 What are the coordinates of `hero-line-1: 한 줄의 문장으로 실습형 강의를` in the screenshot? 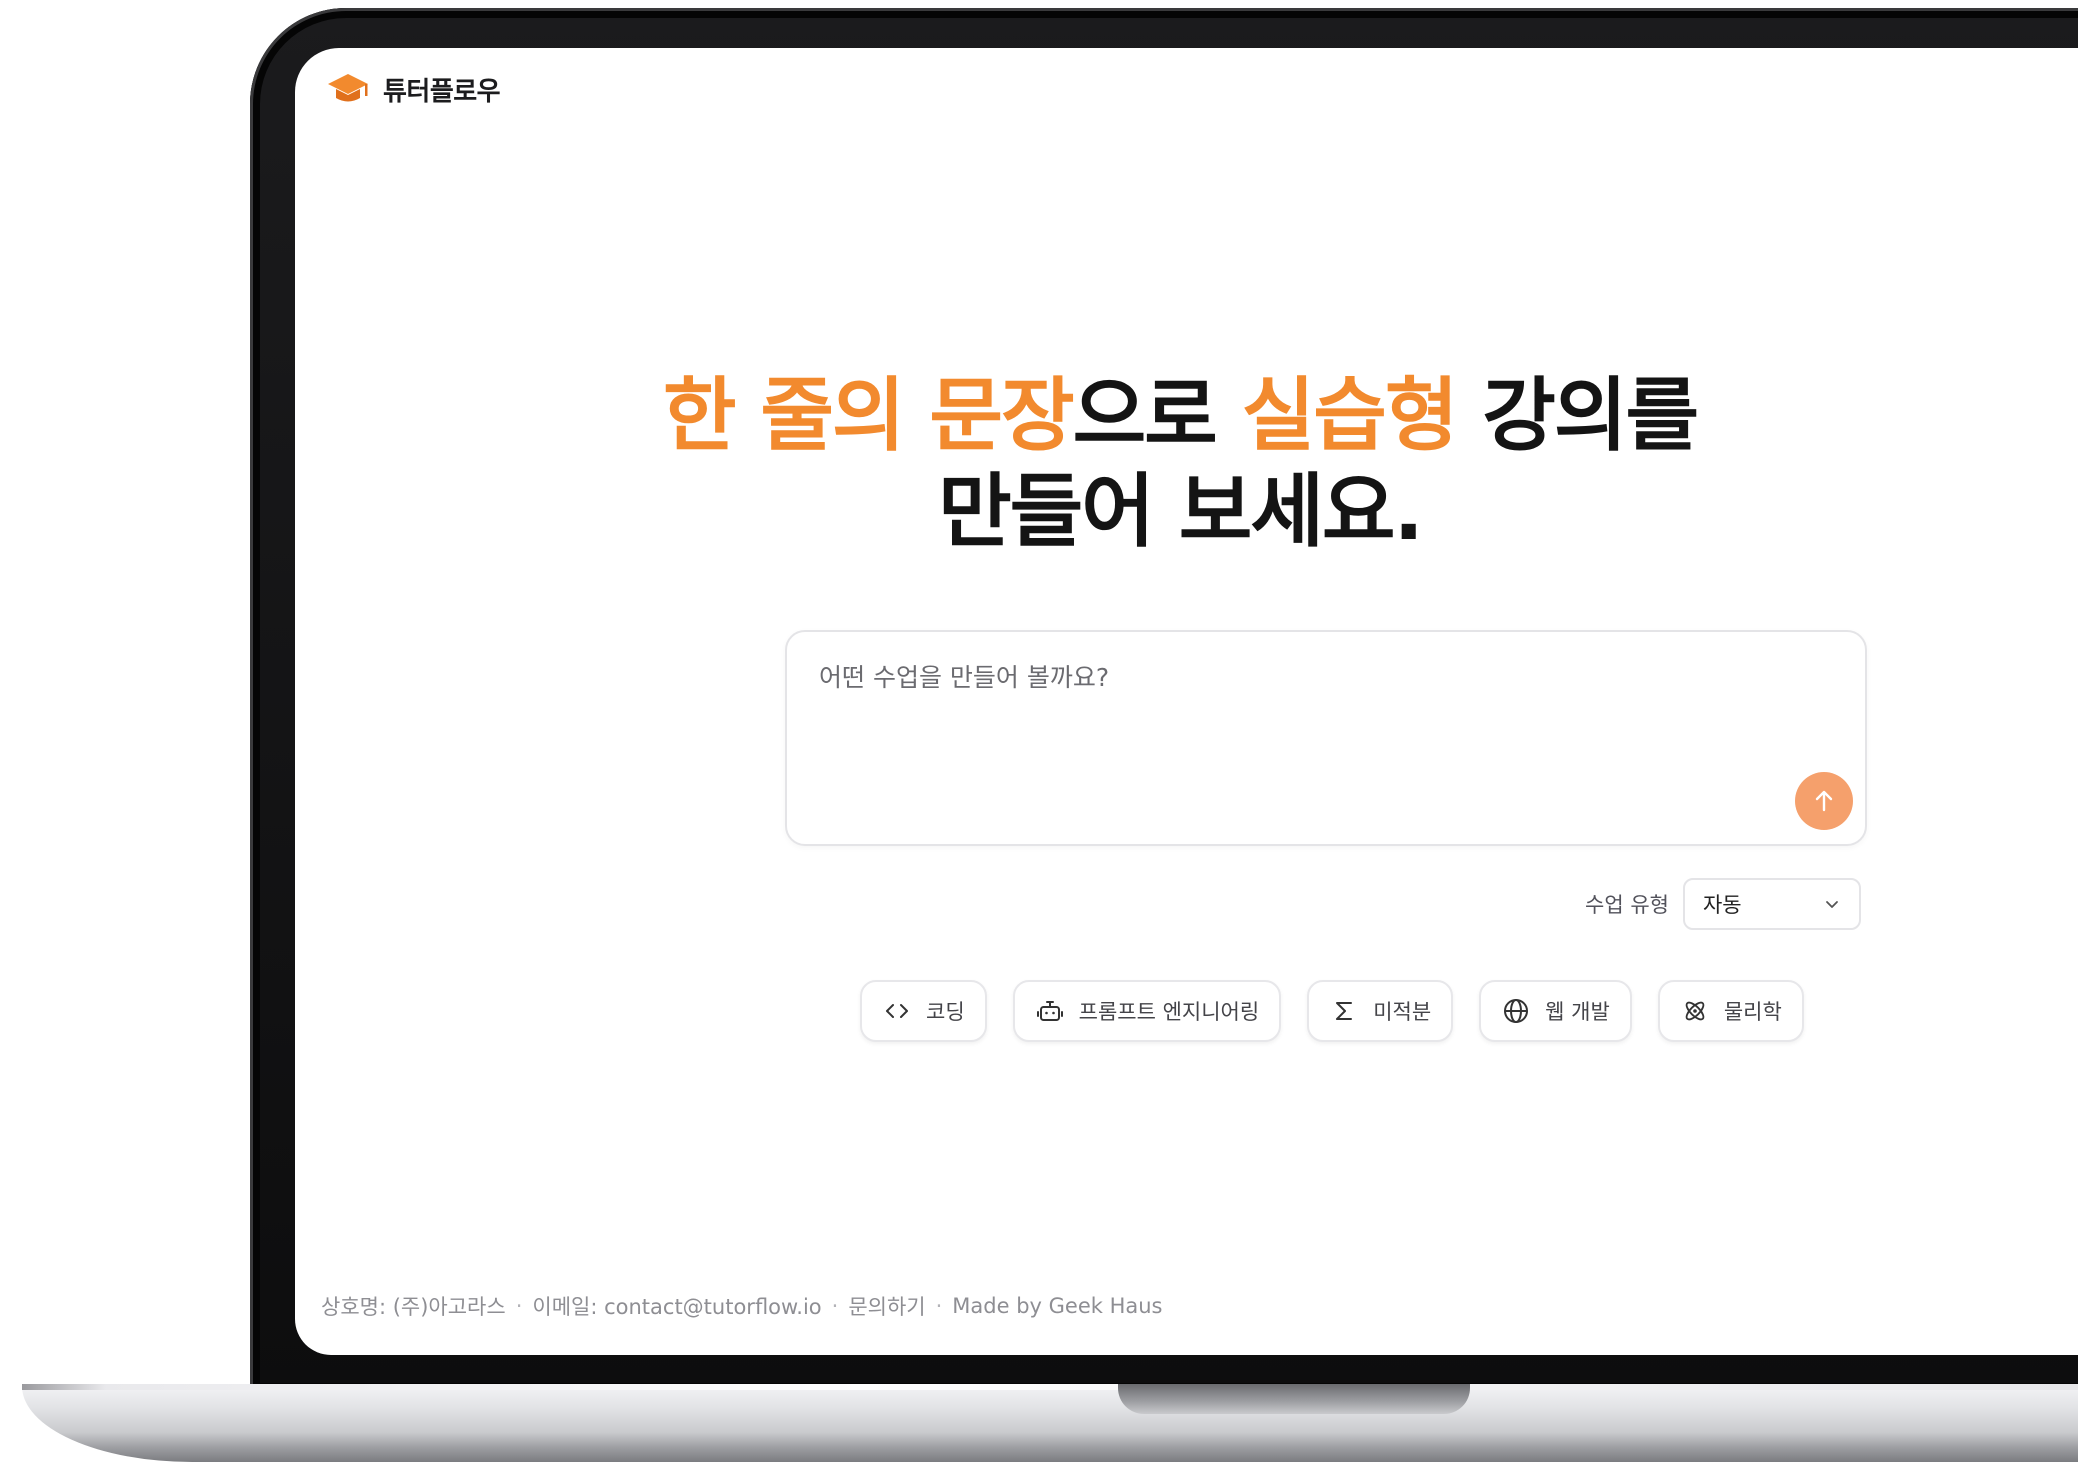 It's located at (1180, 416).